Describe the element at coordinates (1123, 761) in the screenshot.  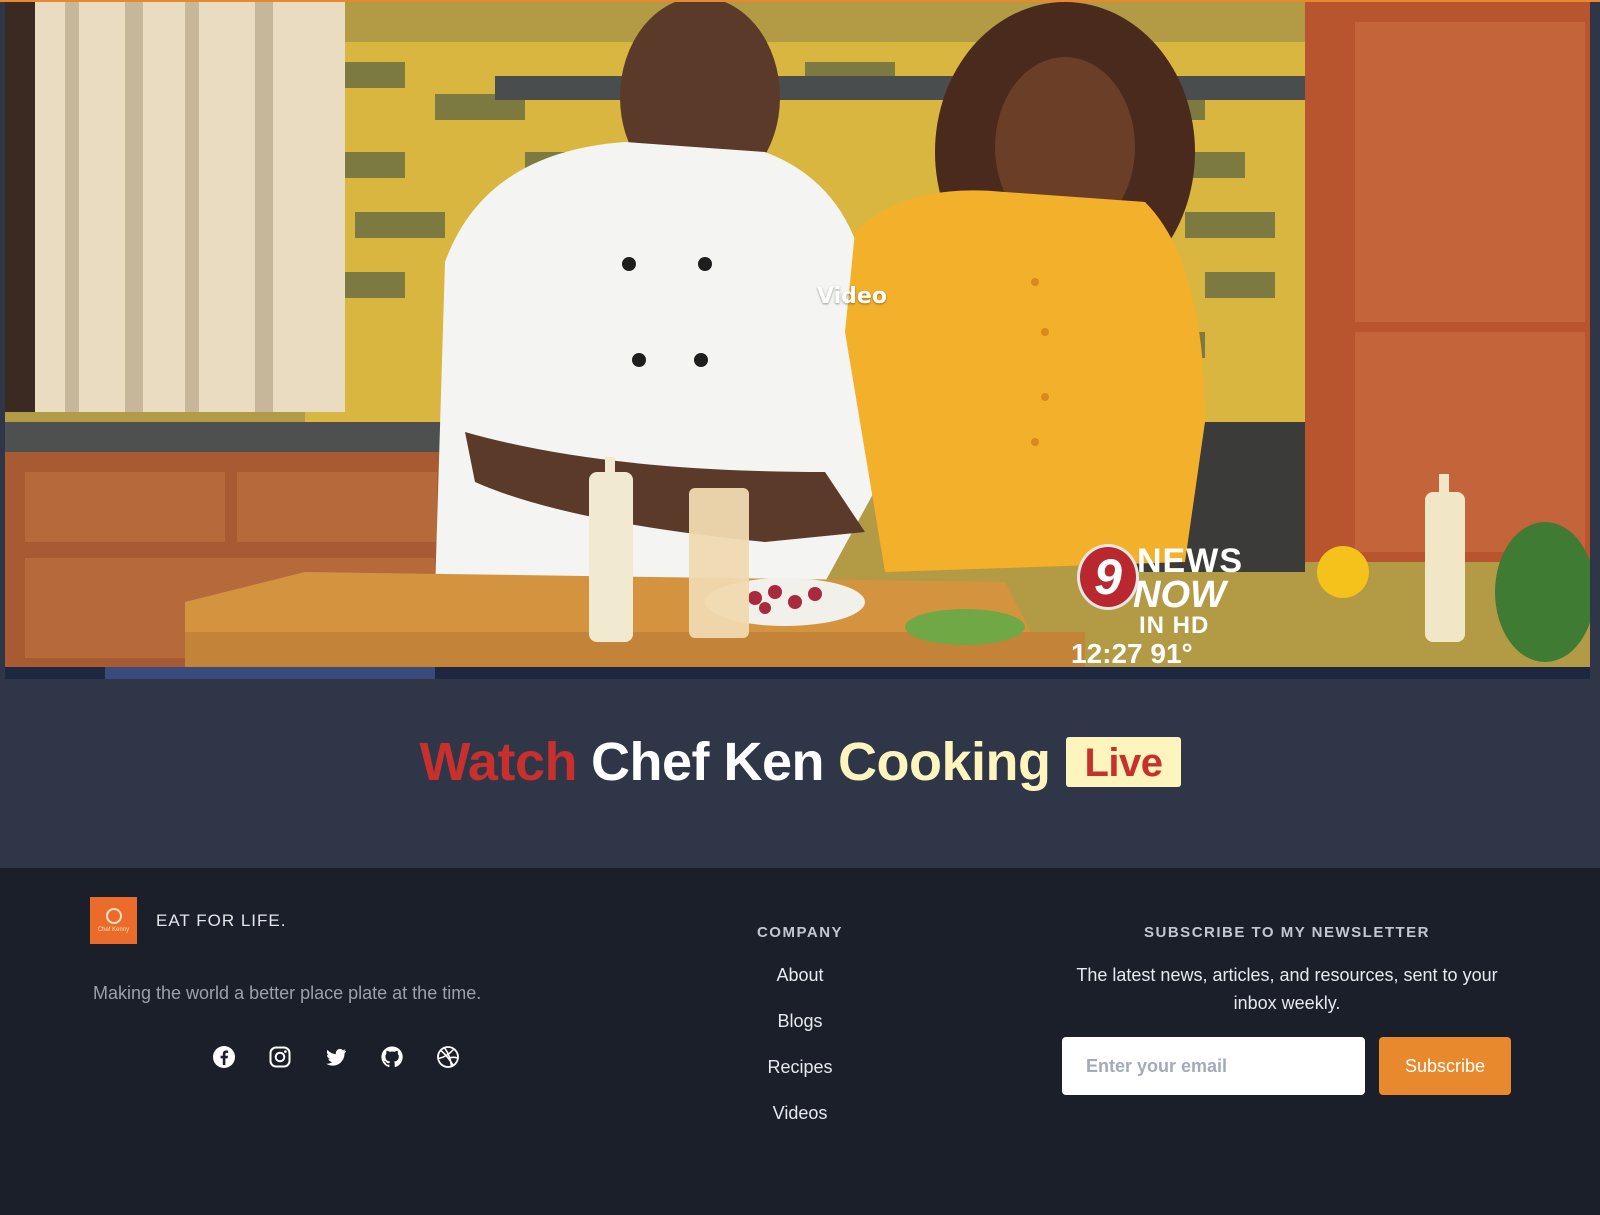
I see `live-badge: Live` at that location.